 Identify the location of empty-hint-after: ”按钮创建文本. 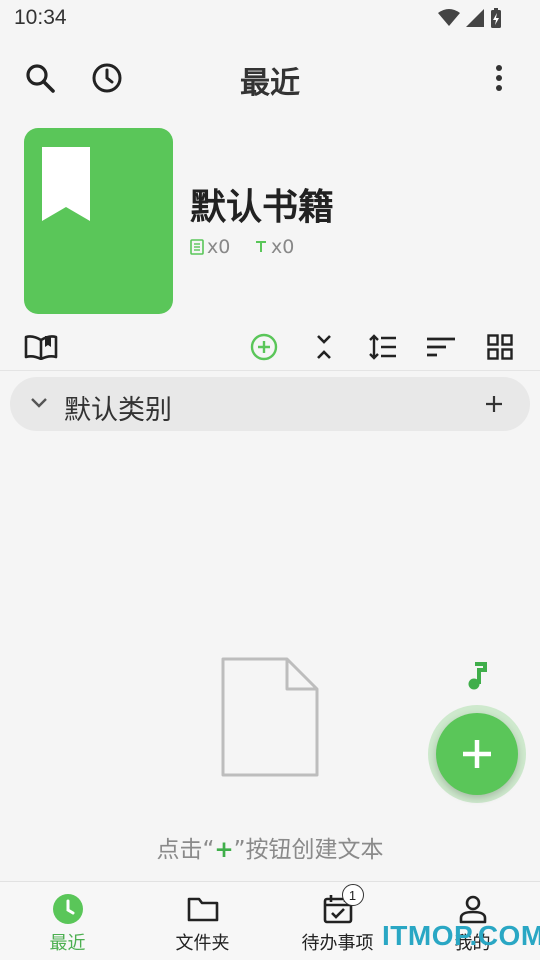
(308, 850).